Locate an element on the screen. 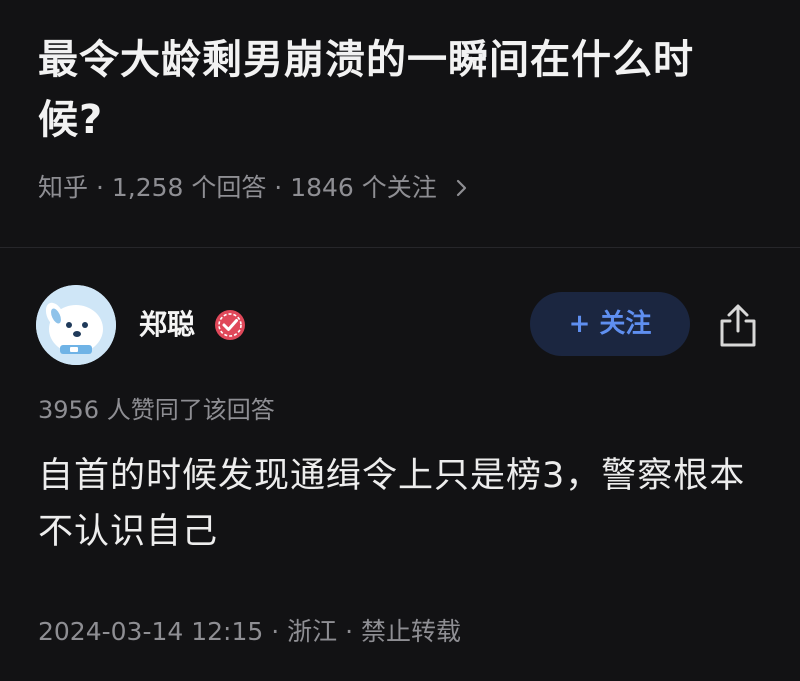  question-meta: 知乎 · 1,258 个回答 · 1846 个关注 is located at coordinates (254, 188).